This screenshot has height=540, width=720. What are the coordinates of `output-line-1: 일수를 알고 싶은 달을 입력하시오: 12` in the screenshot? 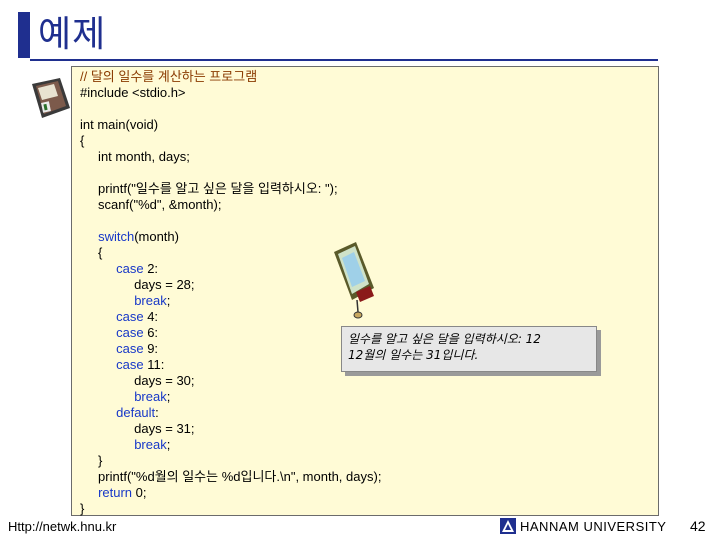 It's located at (444, 339).